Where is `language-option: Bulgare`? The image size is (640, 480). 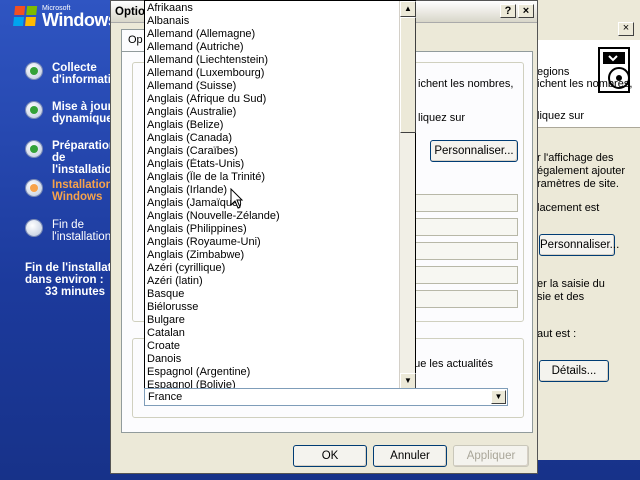 language-option: Bulgare is located at coordinates (272, 320).